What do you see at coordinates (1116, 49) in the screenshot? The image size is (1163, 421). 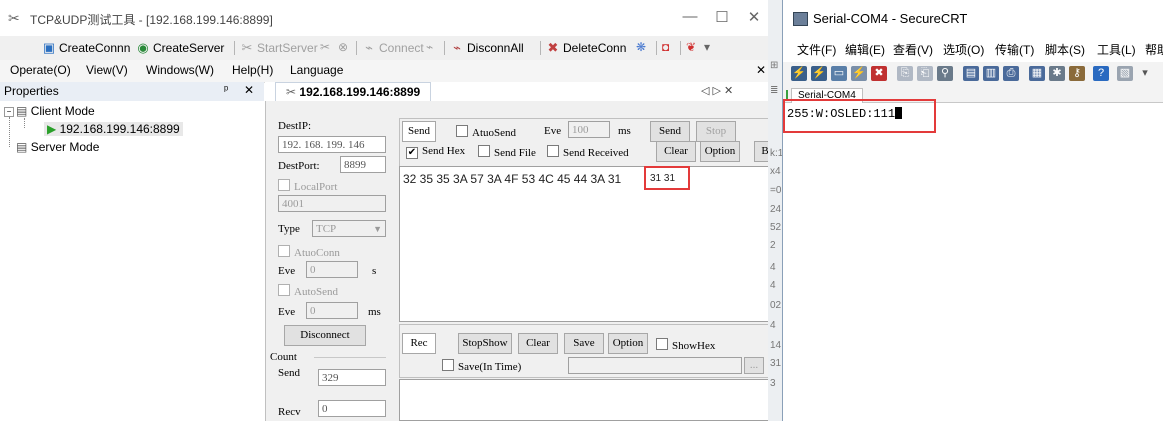 I see `crt-menu-tools: 工具(L)` at bounding box center [1116, 49].